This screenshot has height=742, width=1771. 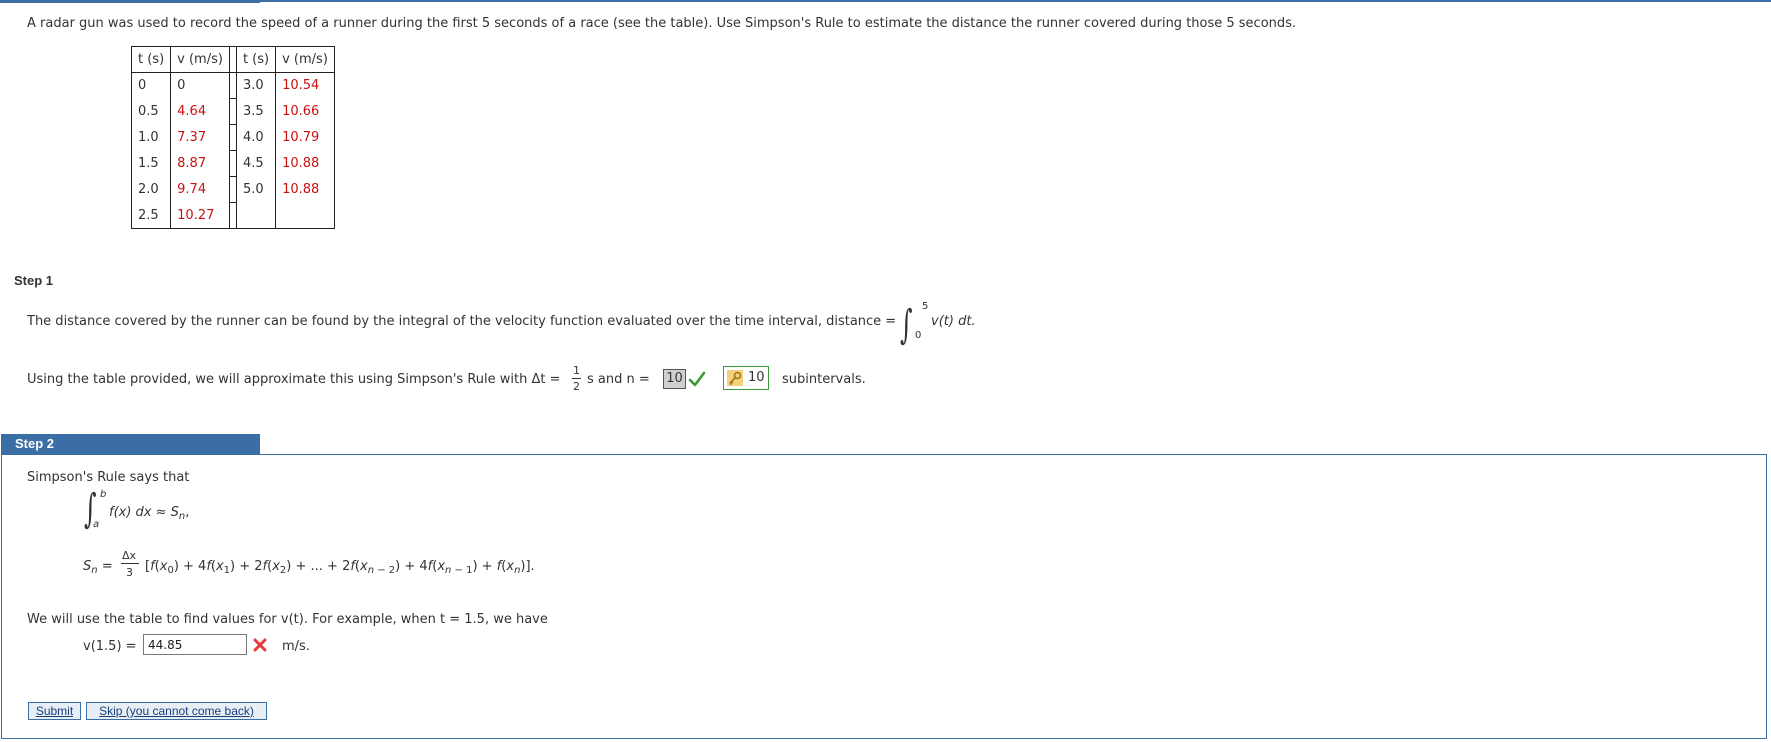 I want to click on correct-answer-key: 10, so click(x=746, y=378).